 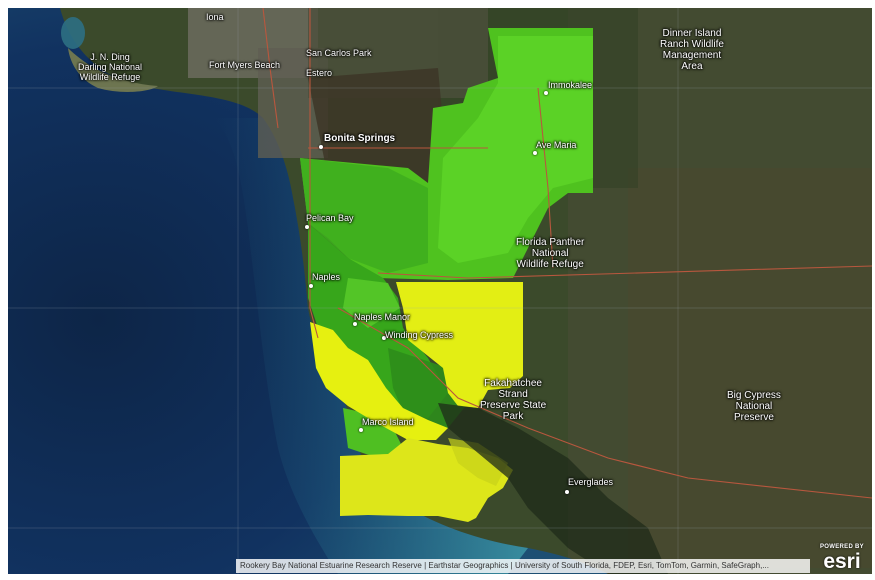 I want to click on label-naples: Naples, so click(x=326, y=277).